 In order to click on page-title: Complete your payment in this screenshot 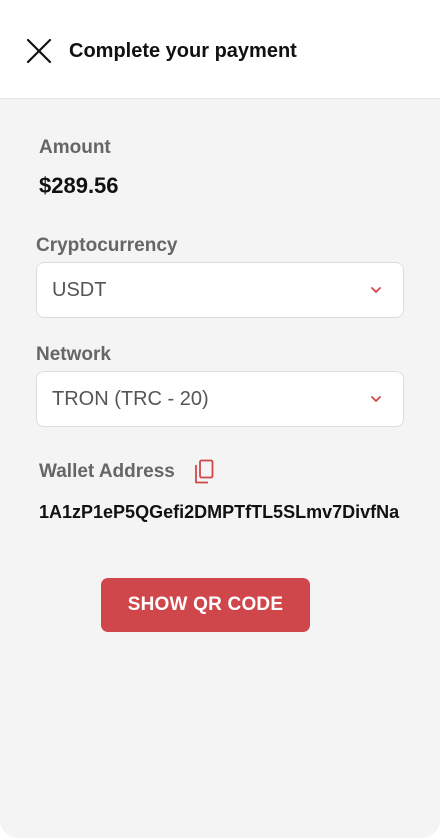, I will do `click(183, 51)`.